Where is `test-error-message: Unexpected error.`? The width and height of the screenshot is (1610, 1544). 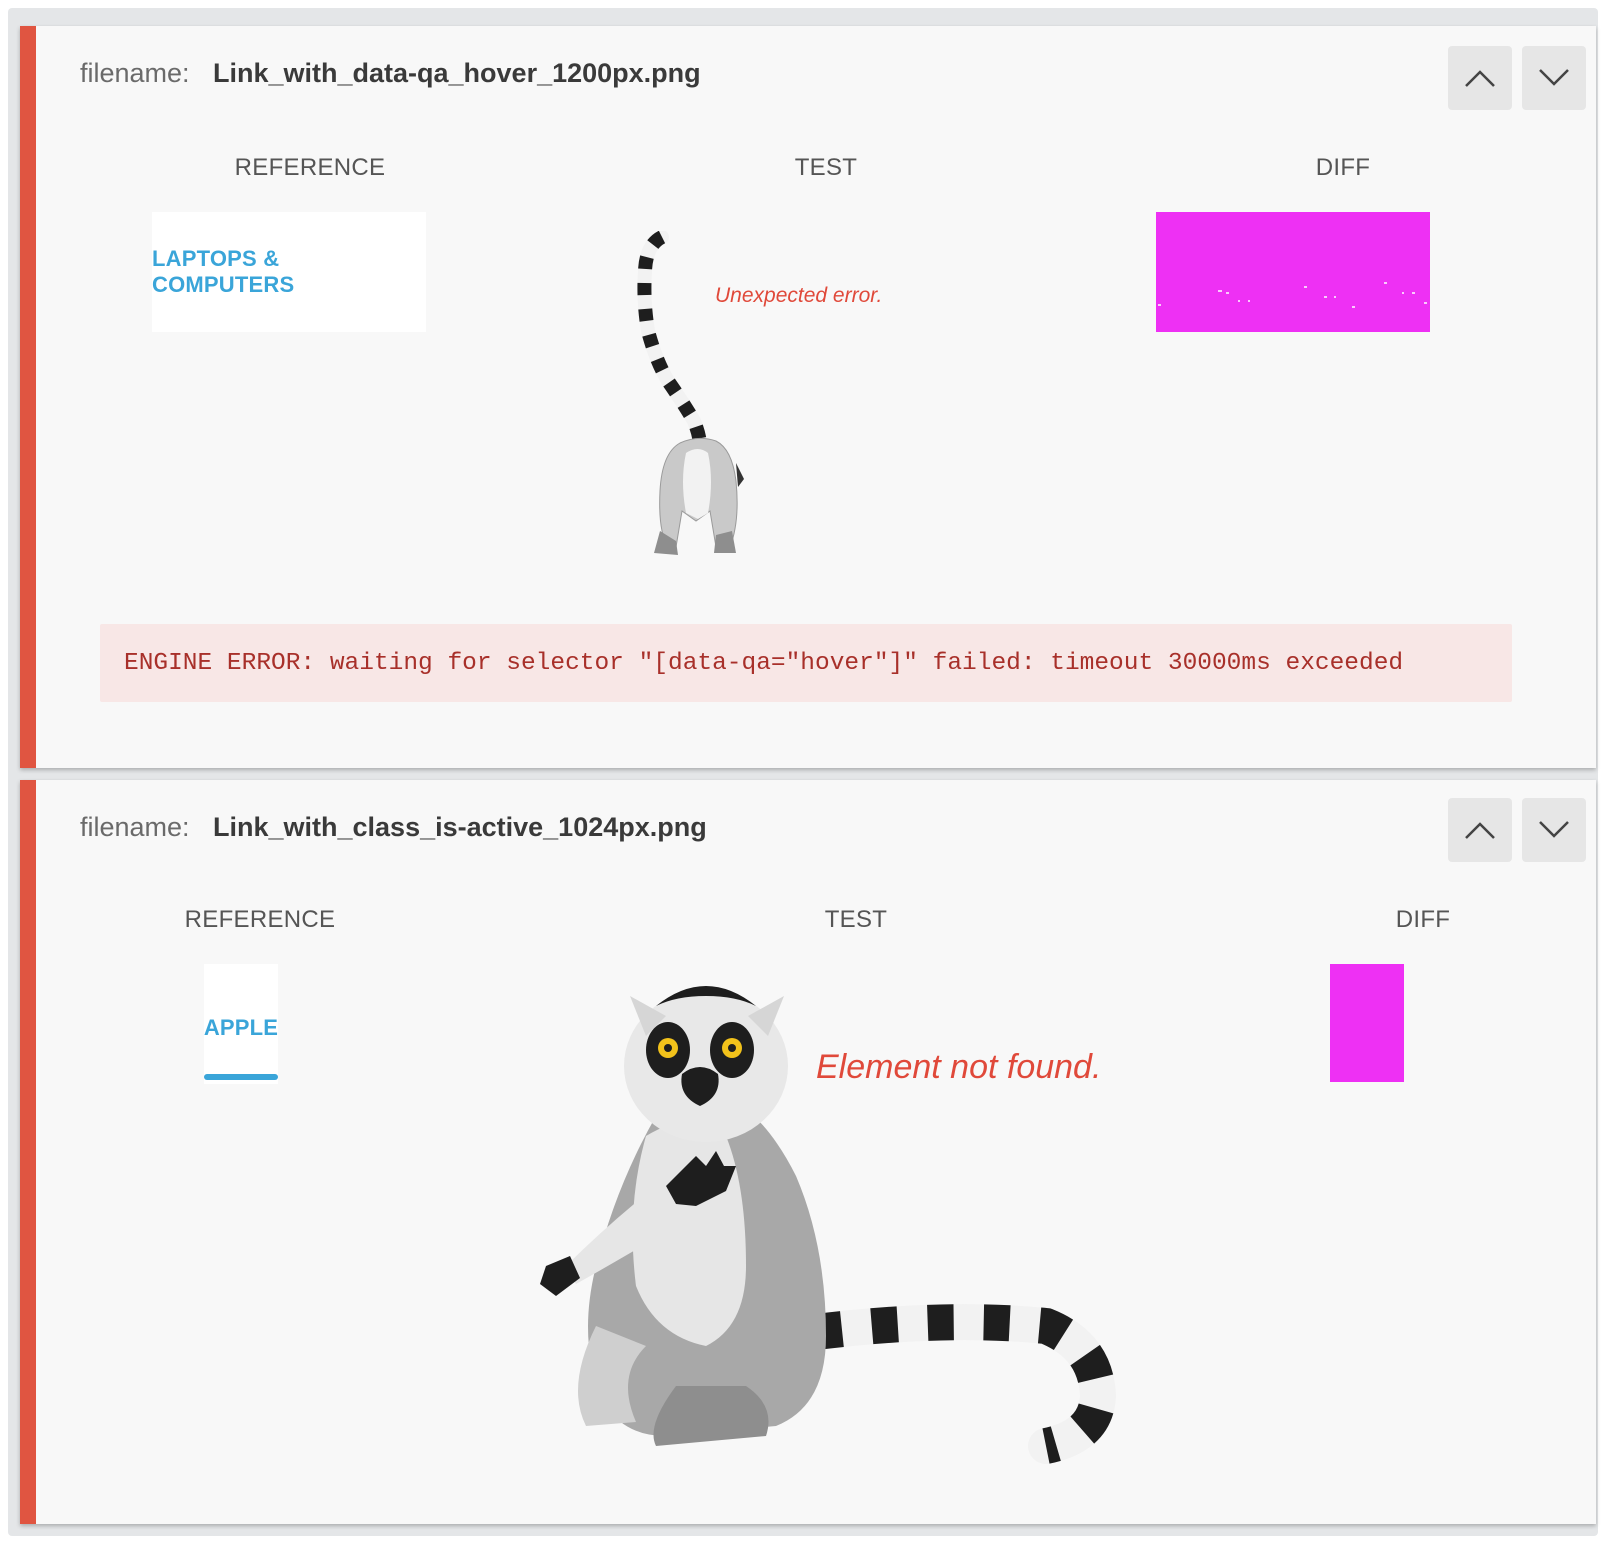
test-error-message: Unexpected error. is located at coordinates (799, 295).